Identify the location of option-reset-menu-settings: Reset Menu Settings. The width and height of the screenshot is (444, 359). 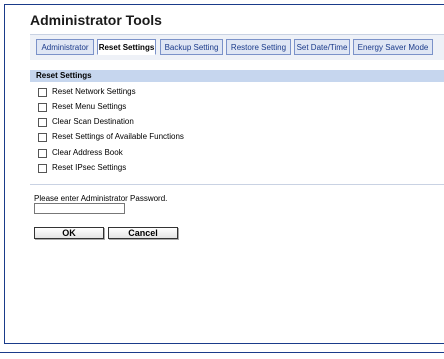
(82, 107).